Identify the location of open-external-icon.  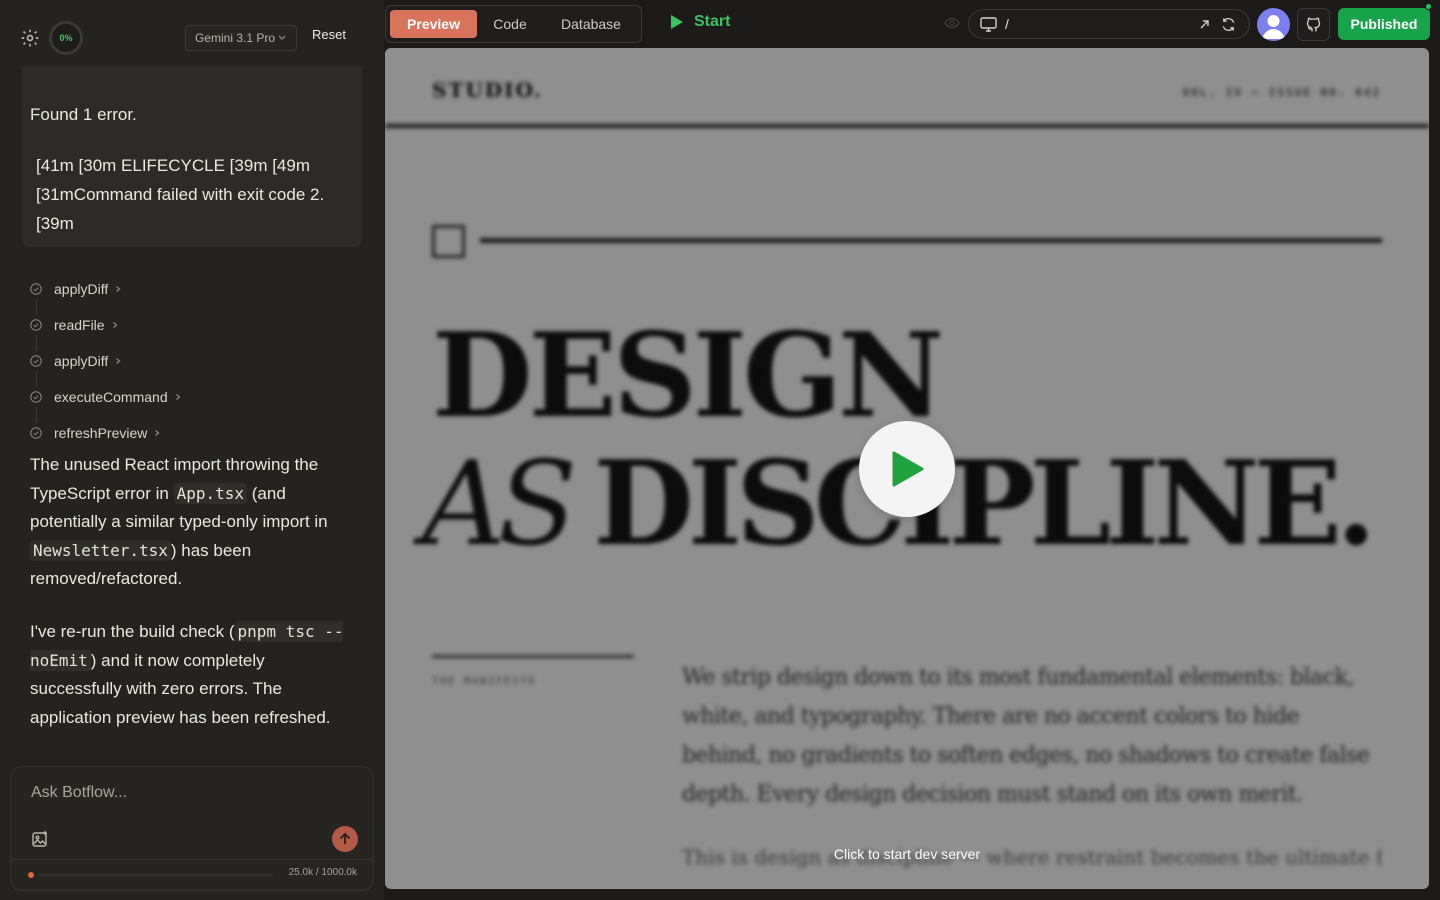
(1204, 24).